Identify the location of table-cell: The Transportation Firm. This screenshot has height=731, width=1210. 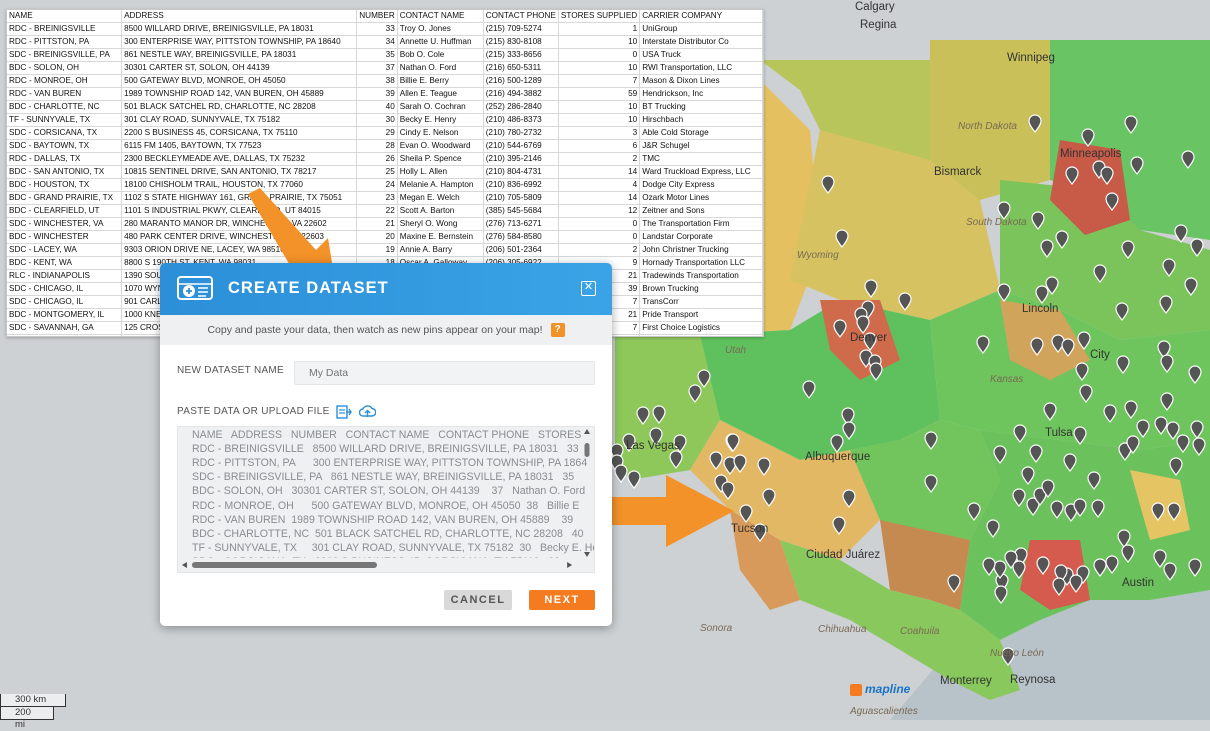
(701, 224).